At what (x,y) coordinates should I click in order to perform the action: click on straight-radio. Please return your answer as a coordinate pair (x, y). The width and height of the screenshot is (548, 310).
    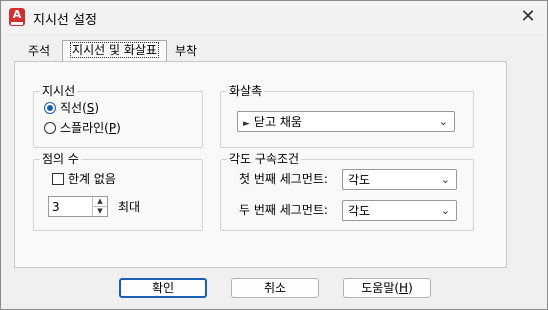
    Looking at the image, I should click on (50, 108).